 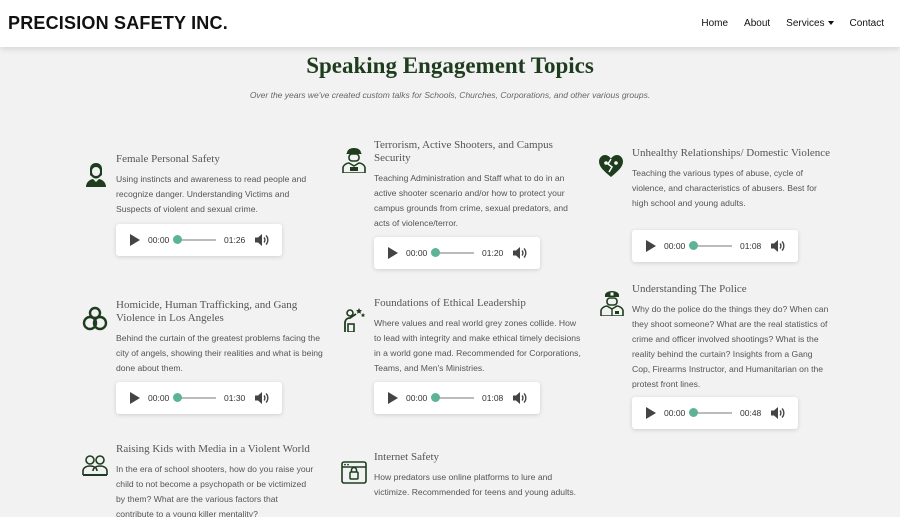 What do you see at coordinates (867, 23) in the screenshot?
I see `nav-contact: Contact` at bounding box center [867, 23].